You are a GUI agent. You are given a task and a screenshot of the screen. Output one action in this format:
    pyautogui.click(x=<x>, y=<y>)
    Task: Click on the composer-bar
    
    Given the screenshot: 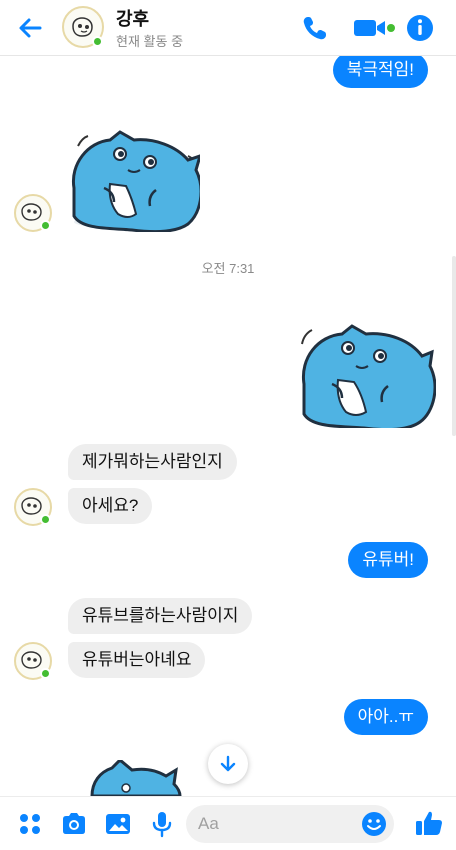 What is the action you would take?
    pyautogui.click(x=228, y=823)
    